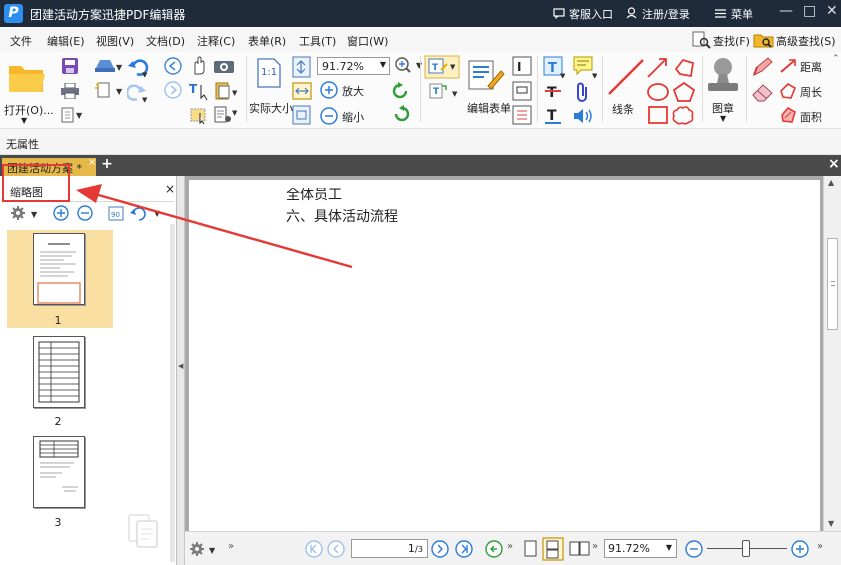 The image size is (841, 565). What do you see at coordinates (510, 546) in the screenshot?
I see `view-more-icon: »` at bounding box center [510, 546].